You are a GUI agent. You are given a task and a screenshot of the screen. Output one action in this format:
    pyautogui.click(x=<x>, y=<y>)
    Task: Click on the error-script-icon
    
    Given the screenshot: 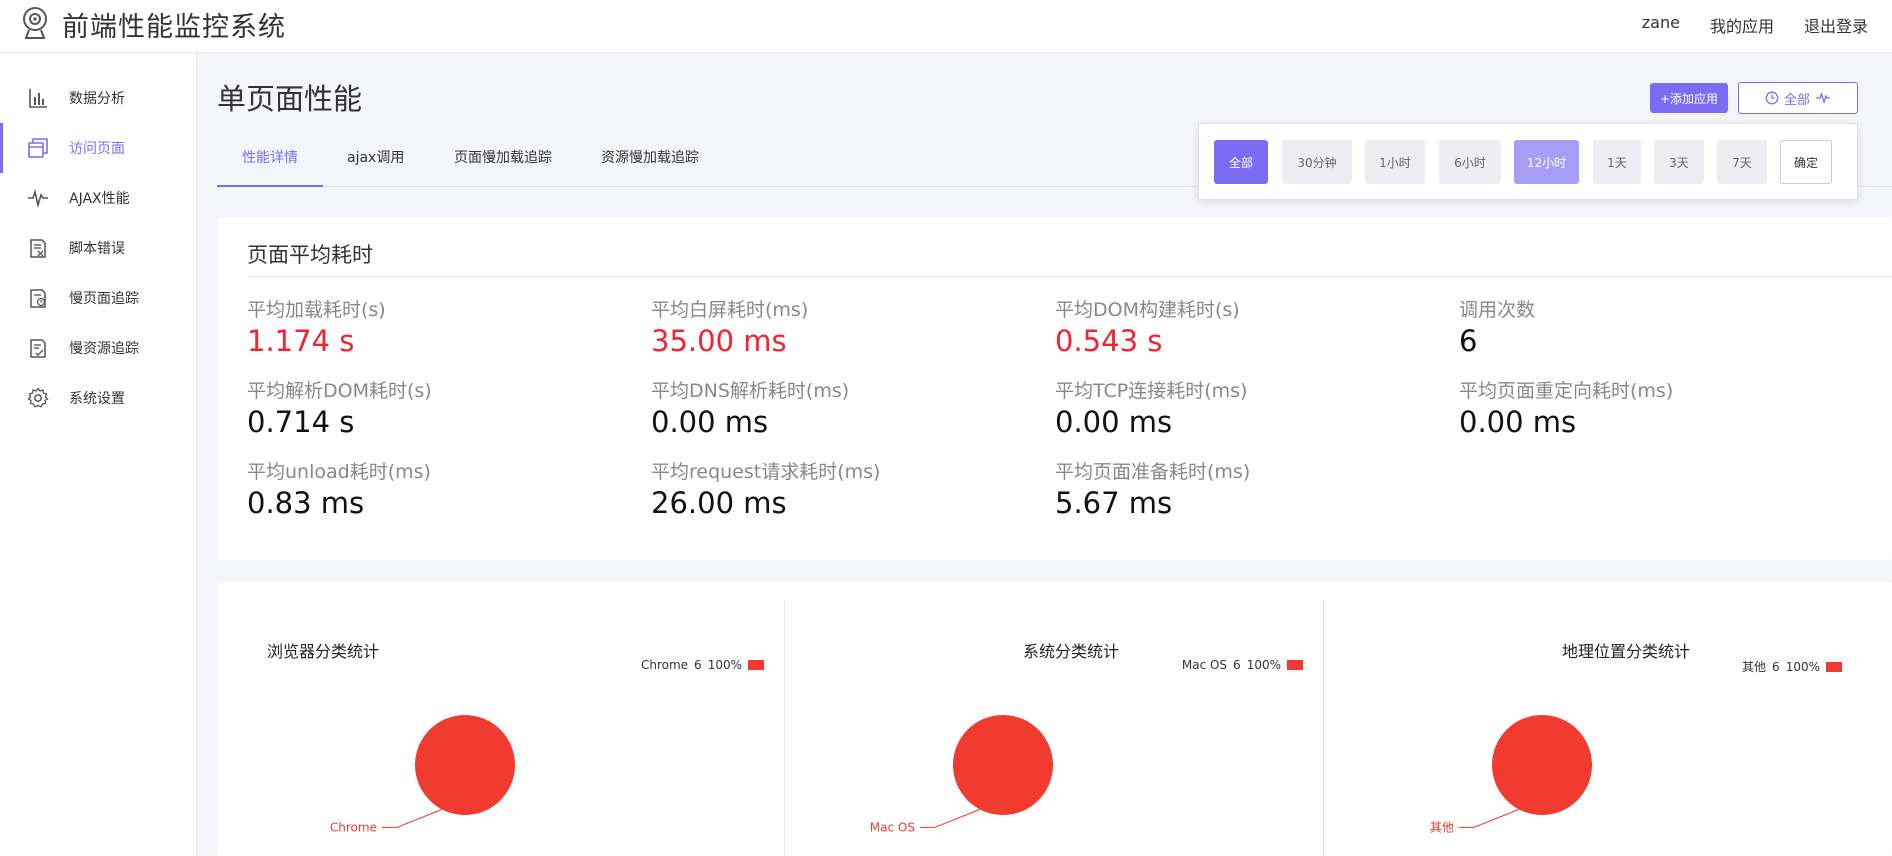 What is the action you would take?
    pyautogui.click(x=38, y=248)
    